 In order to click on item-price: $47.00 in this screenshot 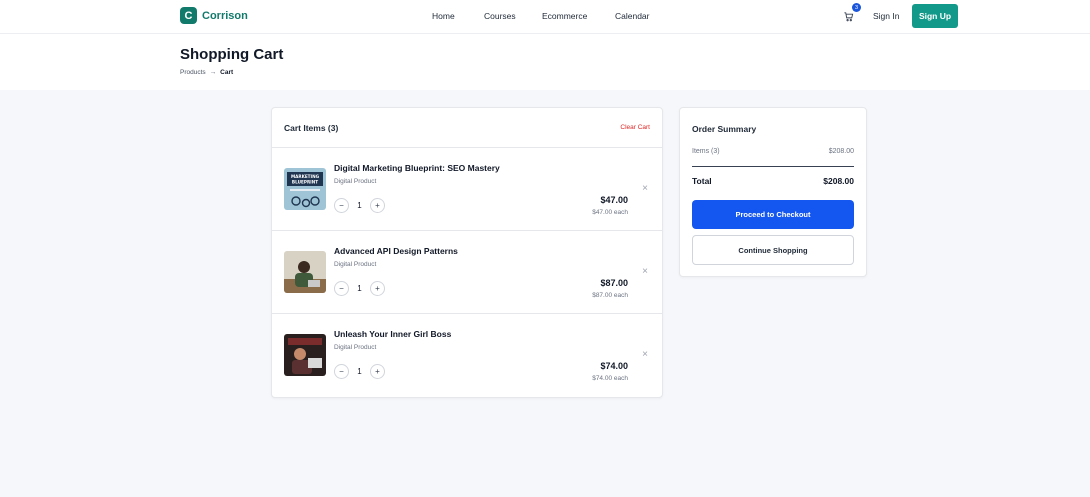, I will do `click(614, 200)`.